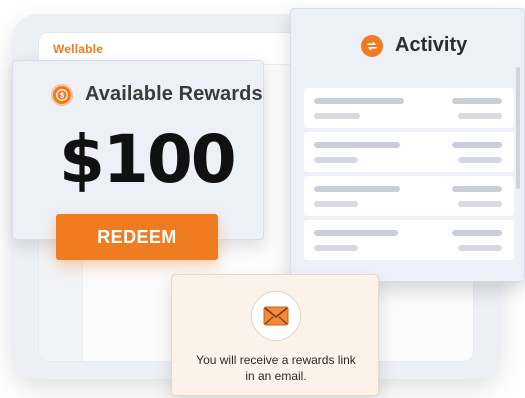 The height and width of the screenshot is (398, 525). Describe the element at coordinates (431, 45) in the screenshot. I see `activity-title: Activity` at that location.